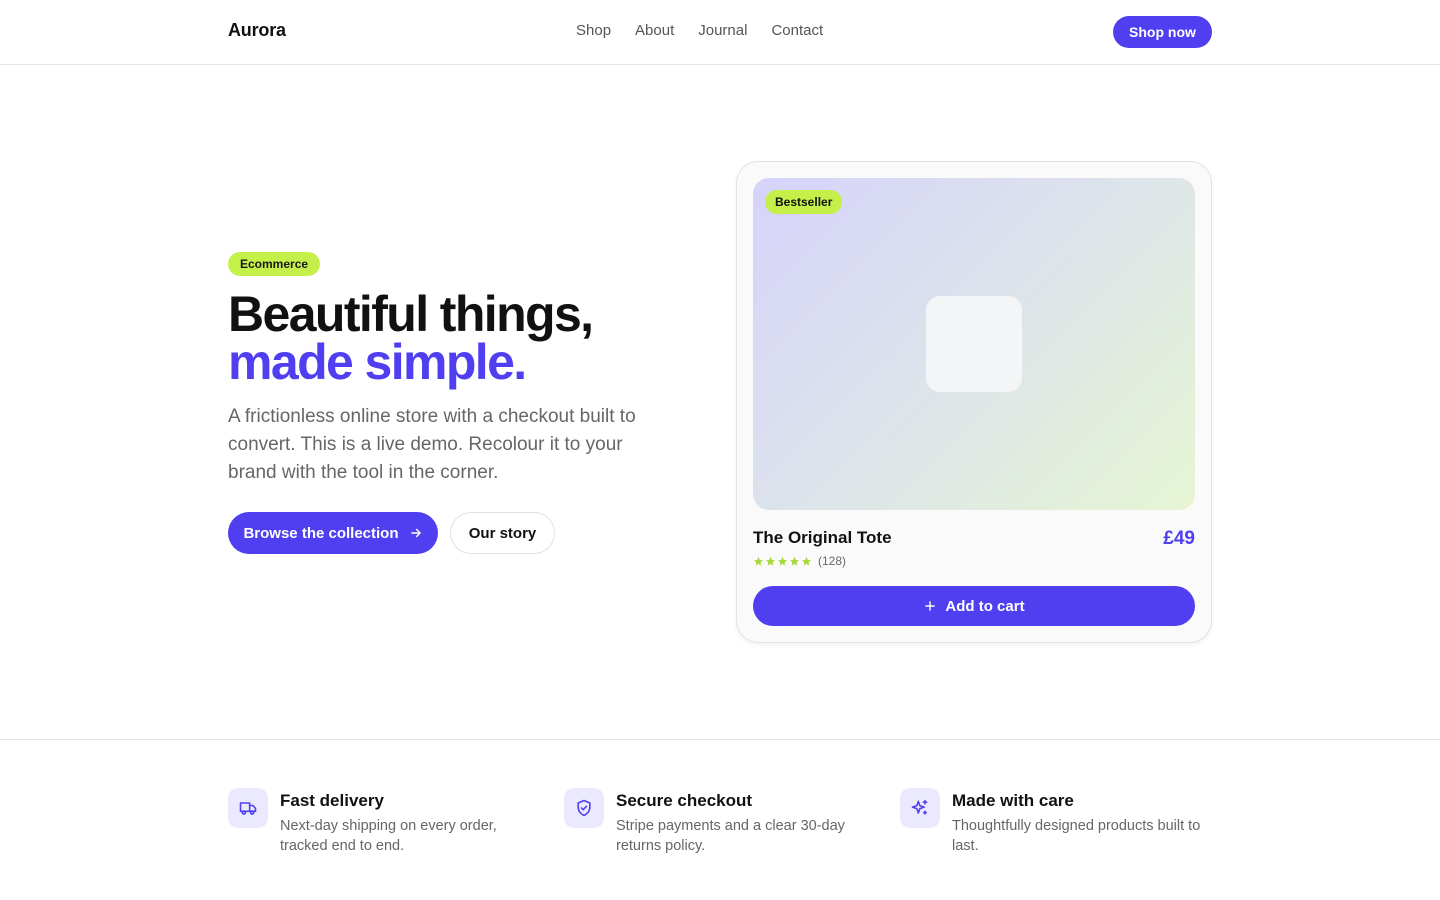 The image size is (1440, 900). Describe the element at coordinates (1179, 538) in the screenshot. I see `product-price: £49` at that location.